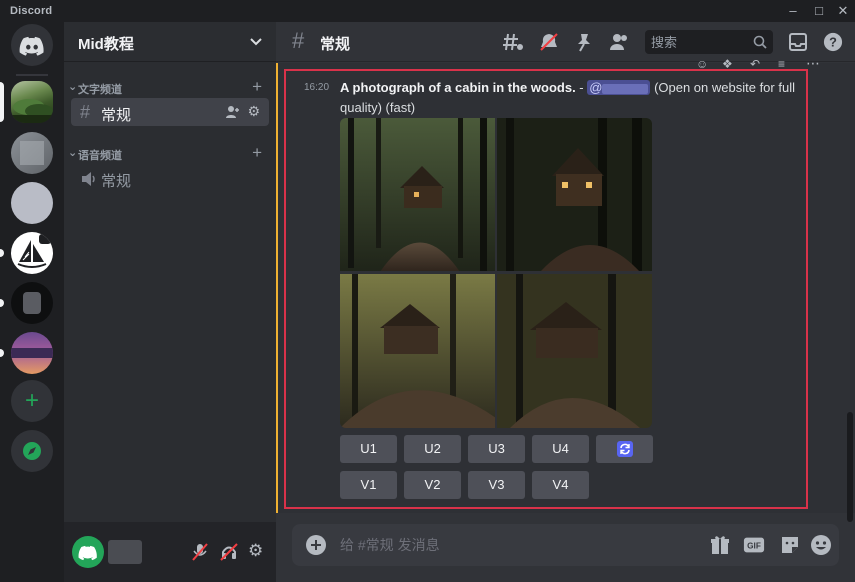 This screenshot has width=855, height=582. What do you see at coordinates (335, 44) in the screenshot?
I see `channel-title: 常规` at bounding box center [335, 44].